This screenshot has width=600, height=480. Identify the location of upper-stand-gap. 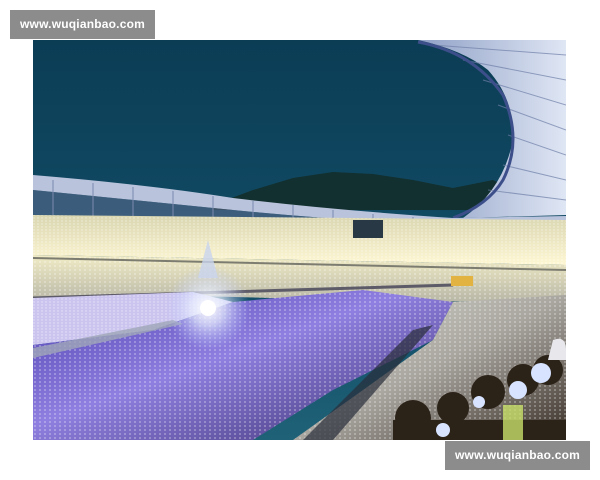
(368, 229).